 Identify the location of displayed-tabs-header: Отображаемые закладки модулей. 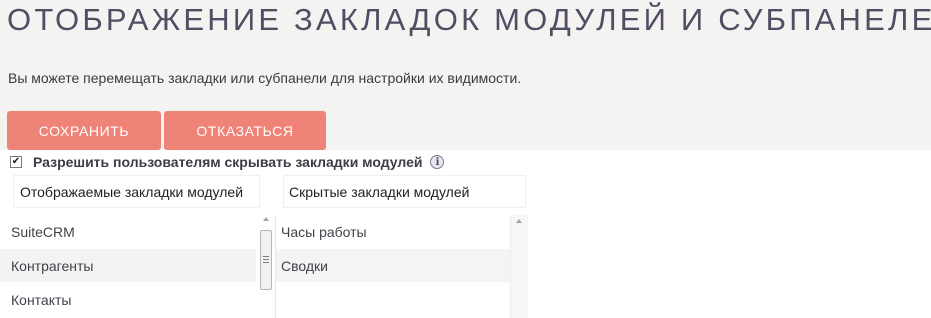
(136, 191).